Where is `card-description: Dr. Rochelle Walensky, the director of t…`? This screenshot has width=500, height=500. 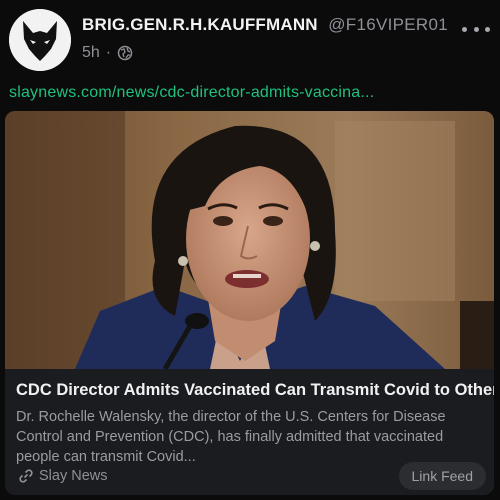 card-description: Dr. Rochelle Walensky, the director of t… is located at coordinates (231, 437).